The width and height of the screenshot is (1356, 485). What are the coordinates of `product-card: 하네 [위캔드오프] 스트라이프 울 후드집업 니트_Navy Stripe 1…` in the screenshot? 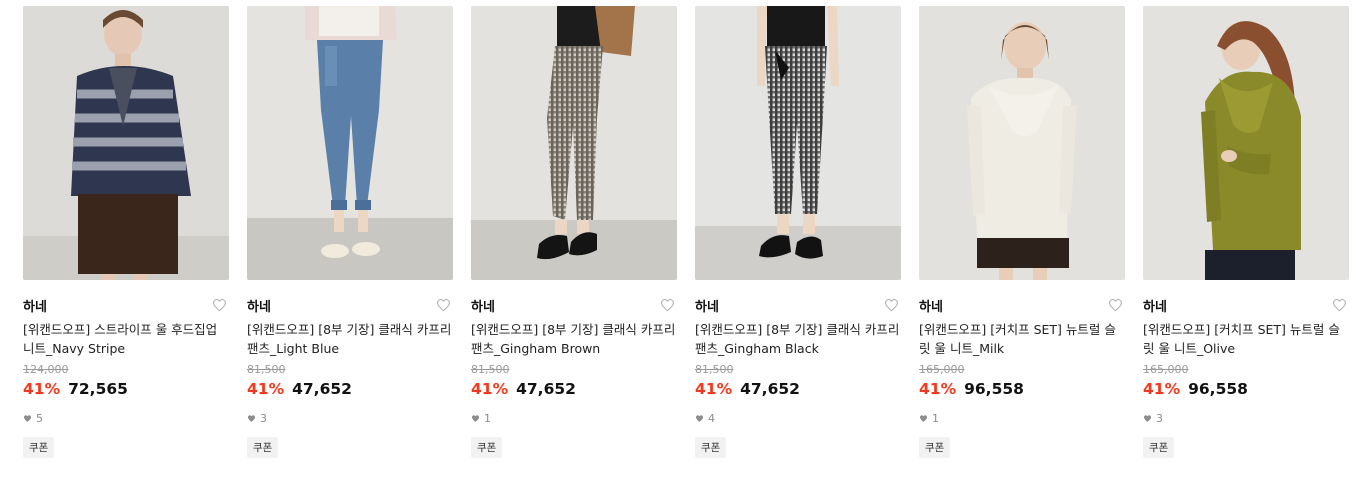 It's located at (126, 232).